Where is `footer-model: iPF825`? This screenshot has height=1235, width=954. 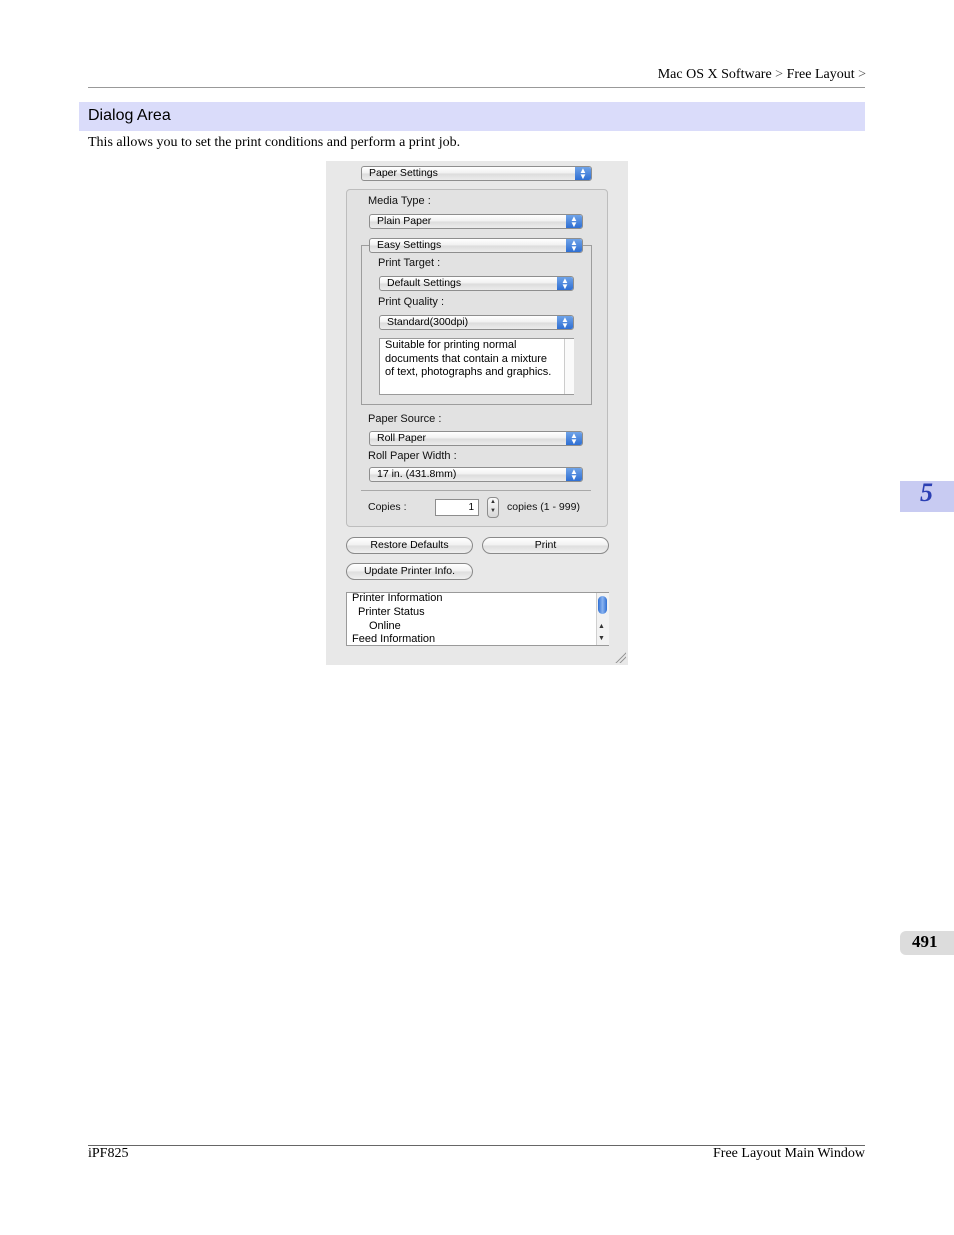 footer-model: iPF825 is located at coordinates (108, 1153).